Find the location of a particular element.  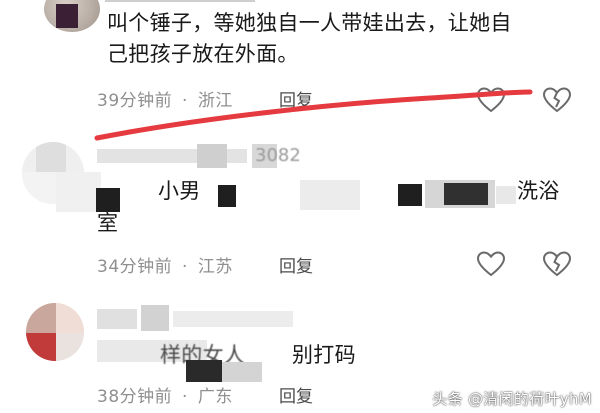

comment-text: 小男 is located at coordinates (179, 191).